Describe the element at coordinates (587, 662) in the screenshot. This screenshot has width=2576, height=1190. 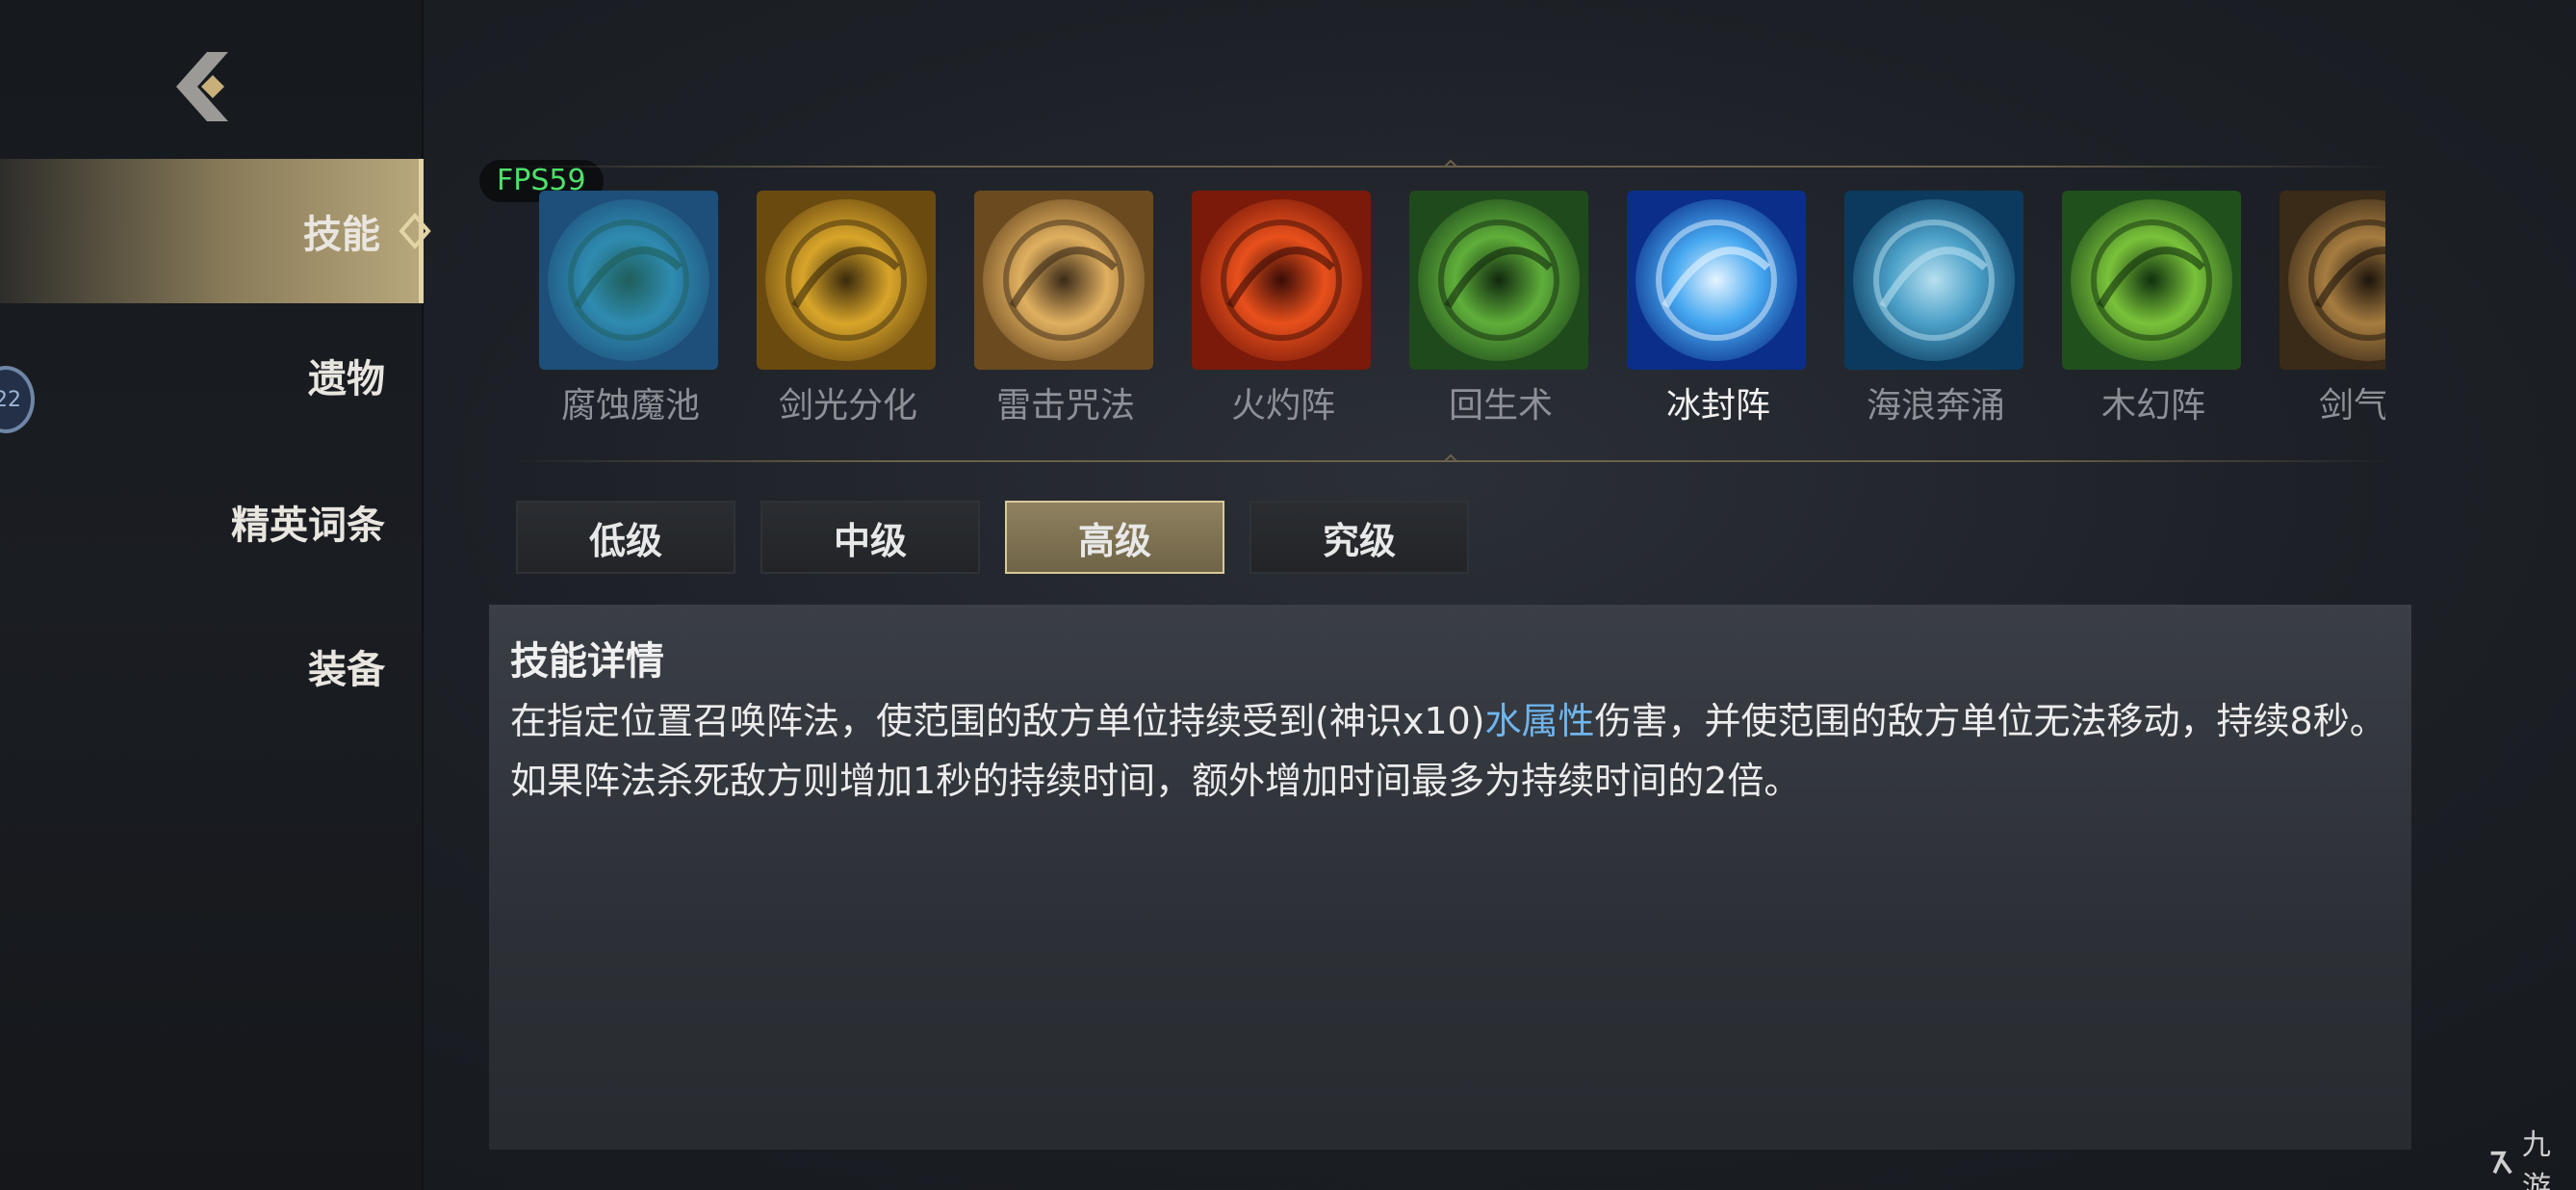
I see `detail-title: 技能详情` at that location.